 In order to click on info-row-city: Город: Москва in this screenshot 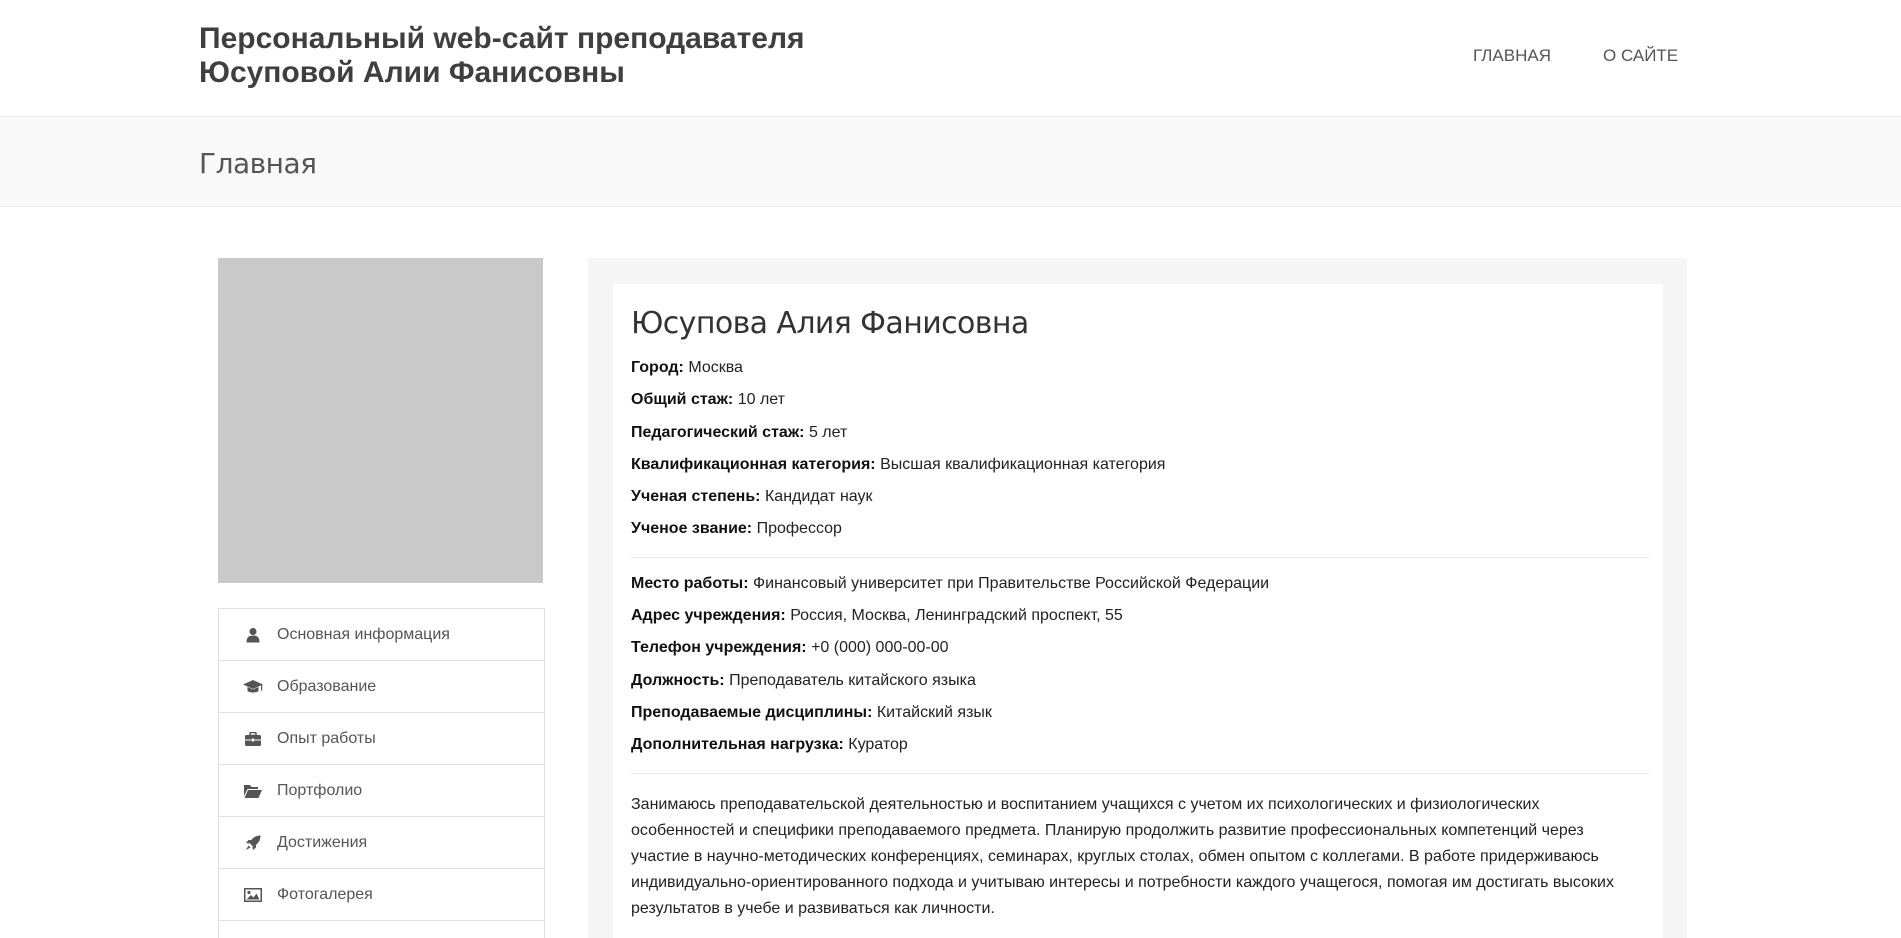, I will do `click(687, 368)`.